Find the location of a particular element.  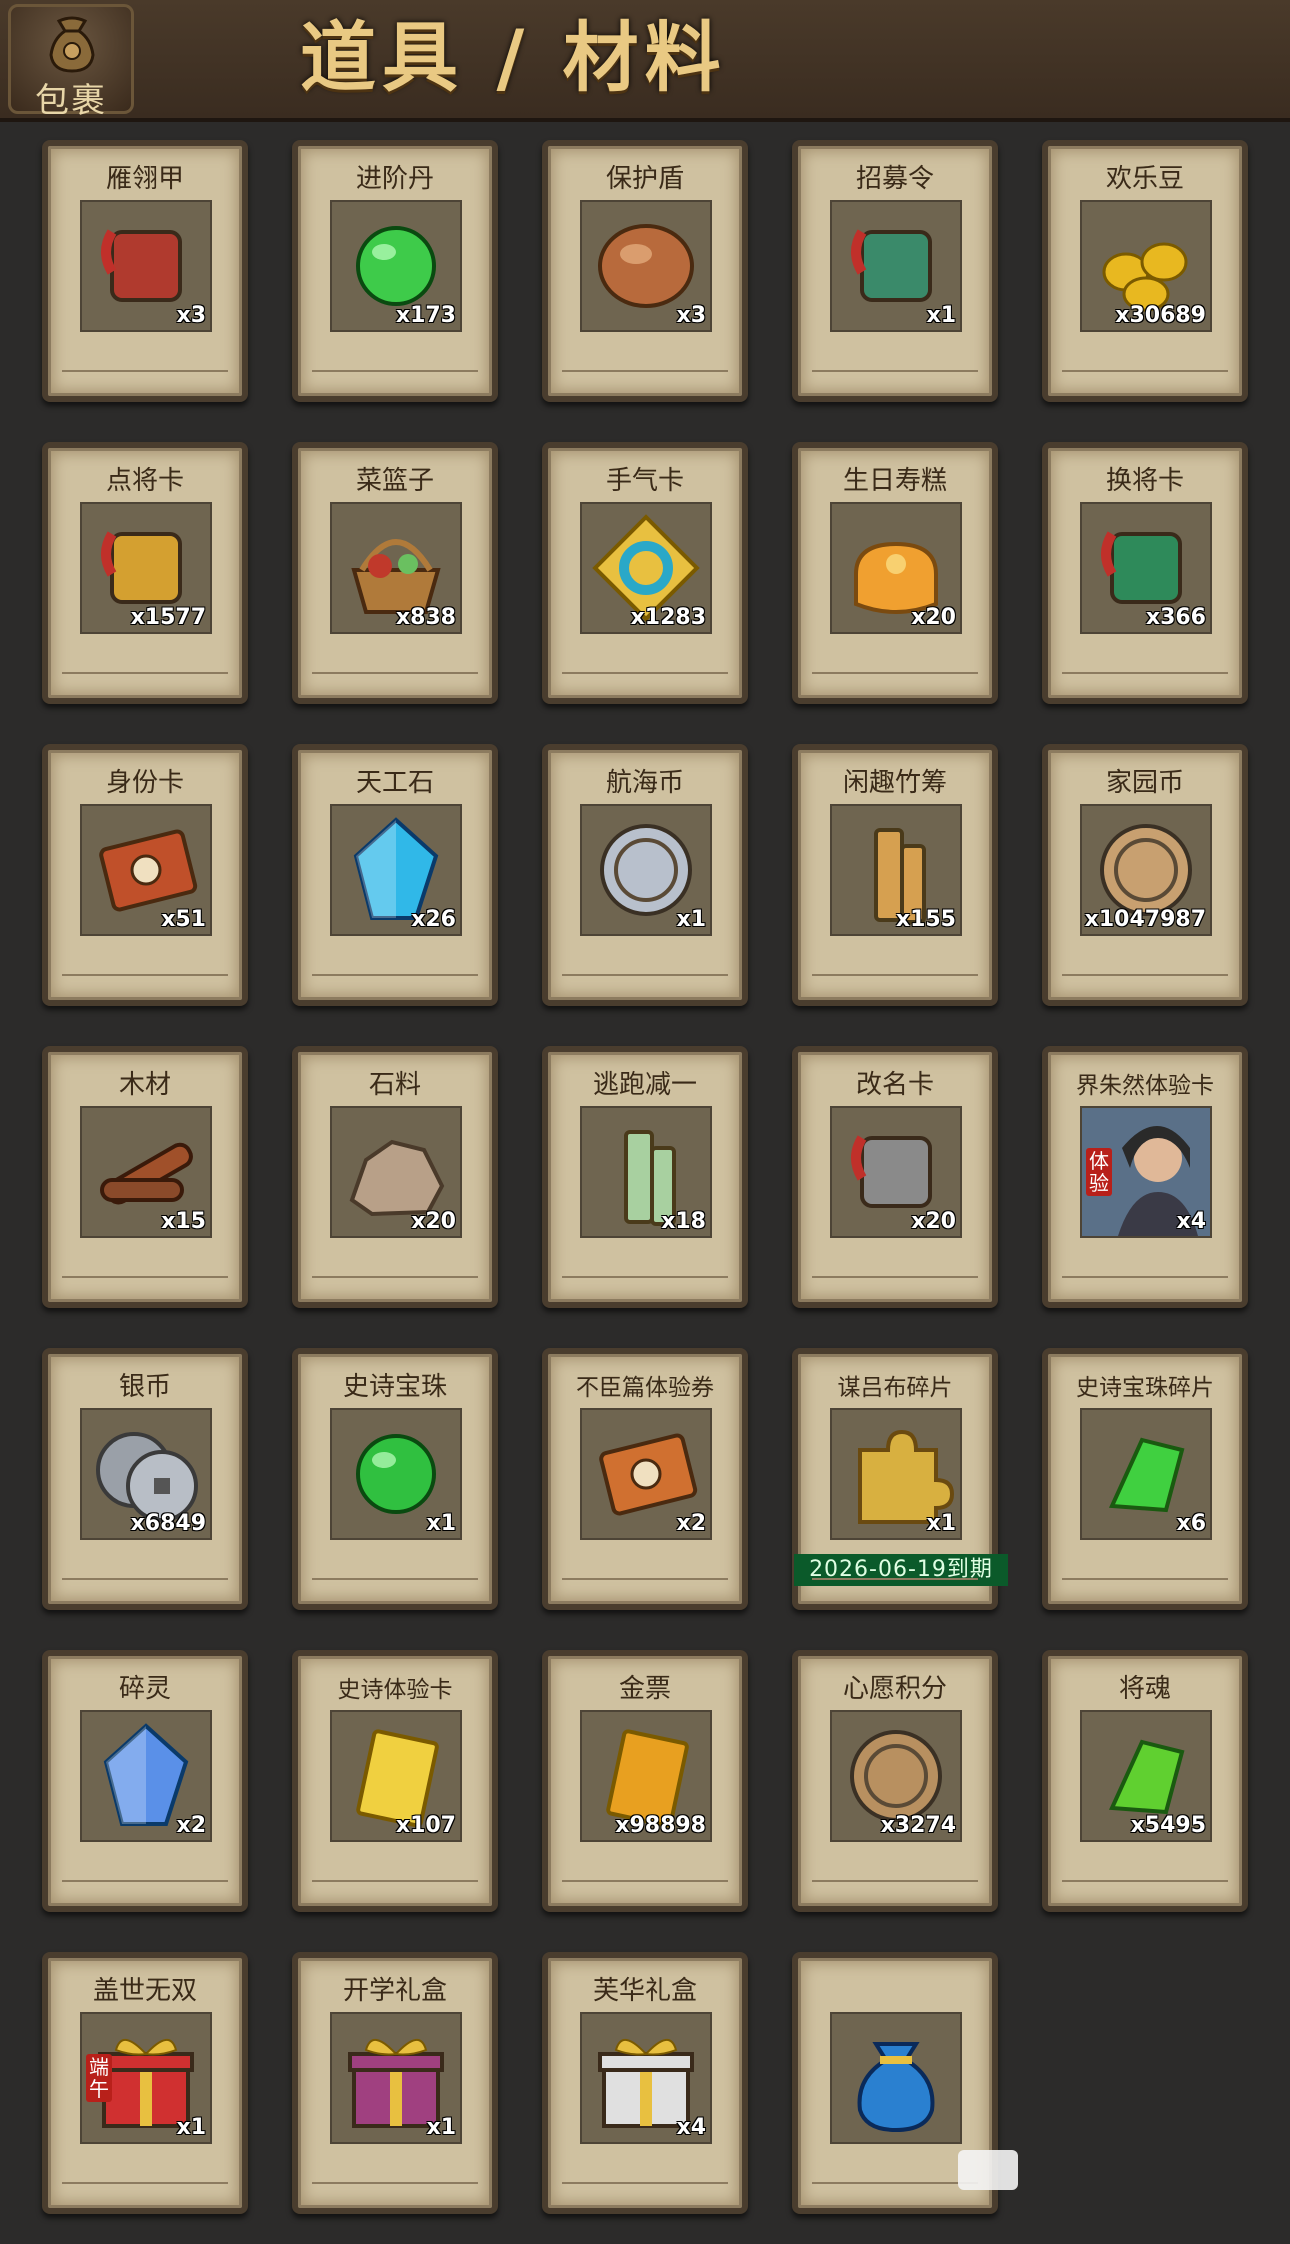

item-card: 进阶丹 x173 is located at coordinates (395, 271).